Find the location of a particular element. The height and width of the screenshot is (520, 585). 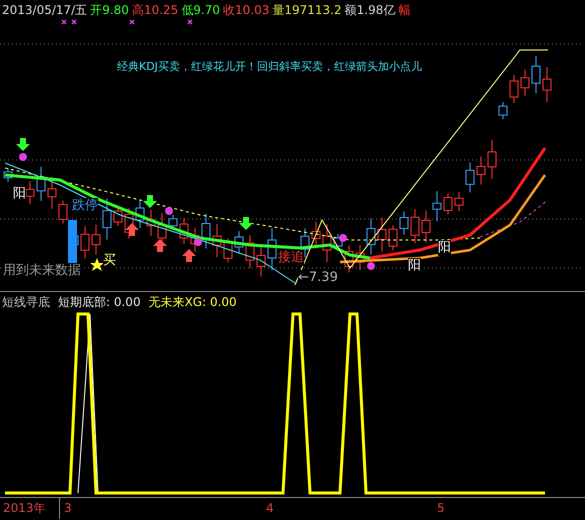

indicator-name: 短线寻底 is located at coordinates (26, 302).